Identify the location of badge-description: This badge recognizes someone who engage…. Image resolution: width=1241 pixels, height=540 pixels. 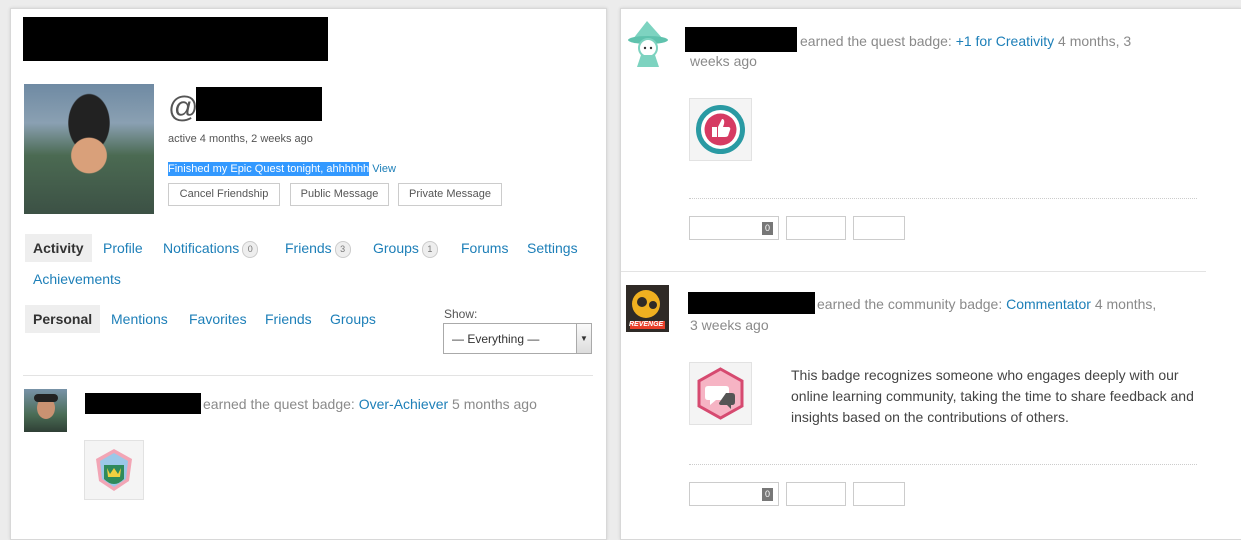
(992, 396).